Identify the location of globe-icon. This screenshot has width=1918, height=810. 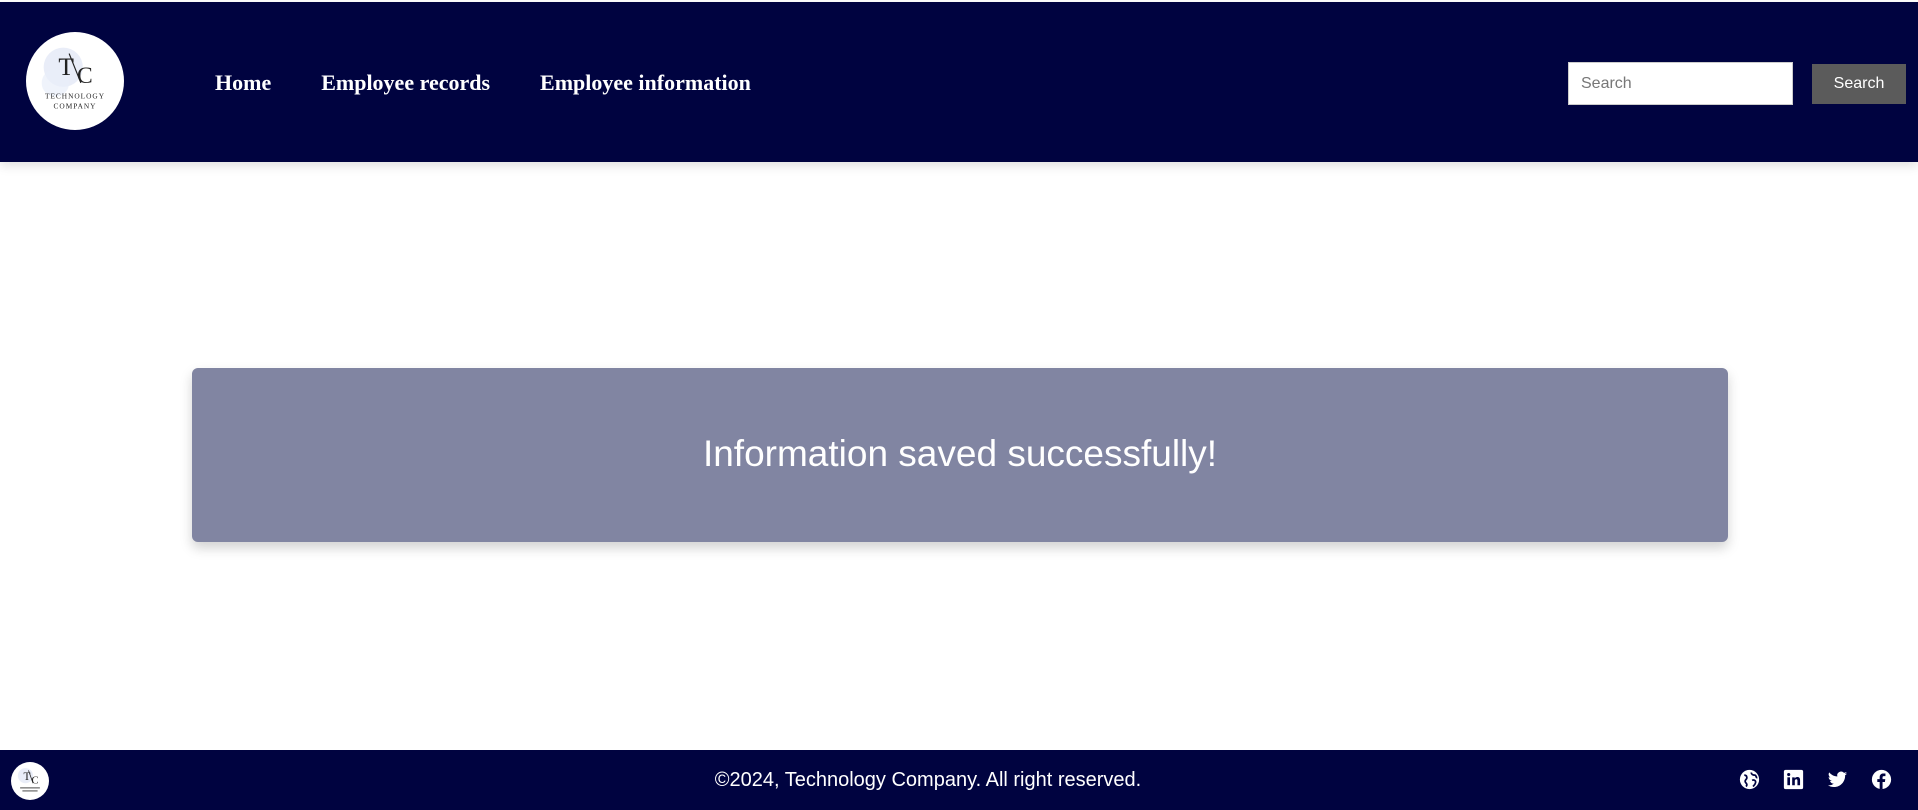
(1749, 779).